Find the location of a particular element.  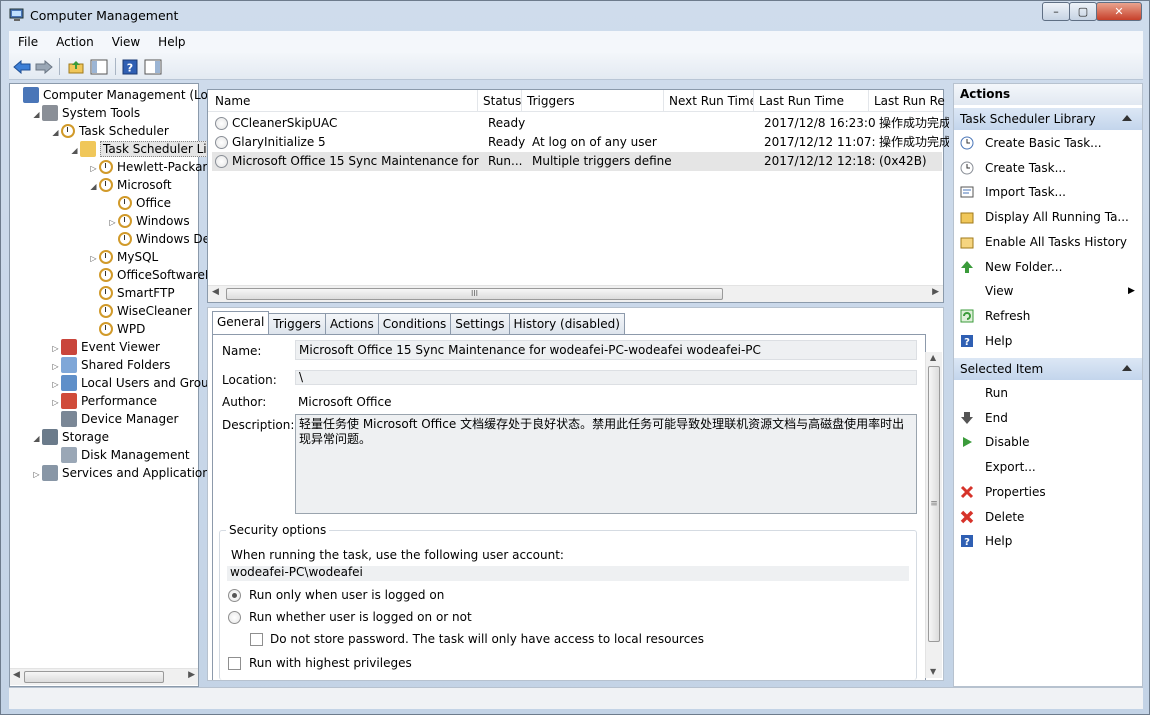

action-end: End is located at coordinates (1048, 418).